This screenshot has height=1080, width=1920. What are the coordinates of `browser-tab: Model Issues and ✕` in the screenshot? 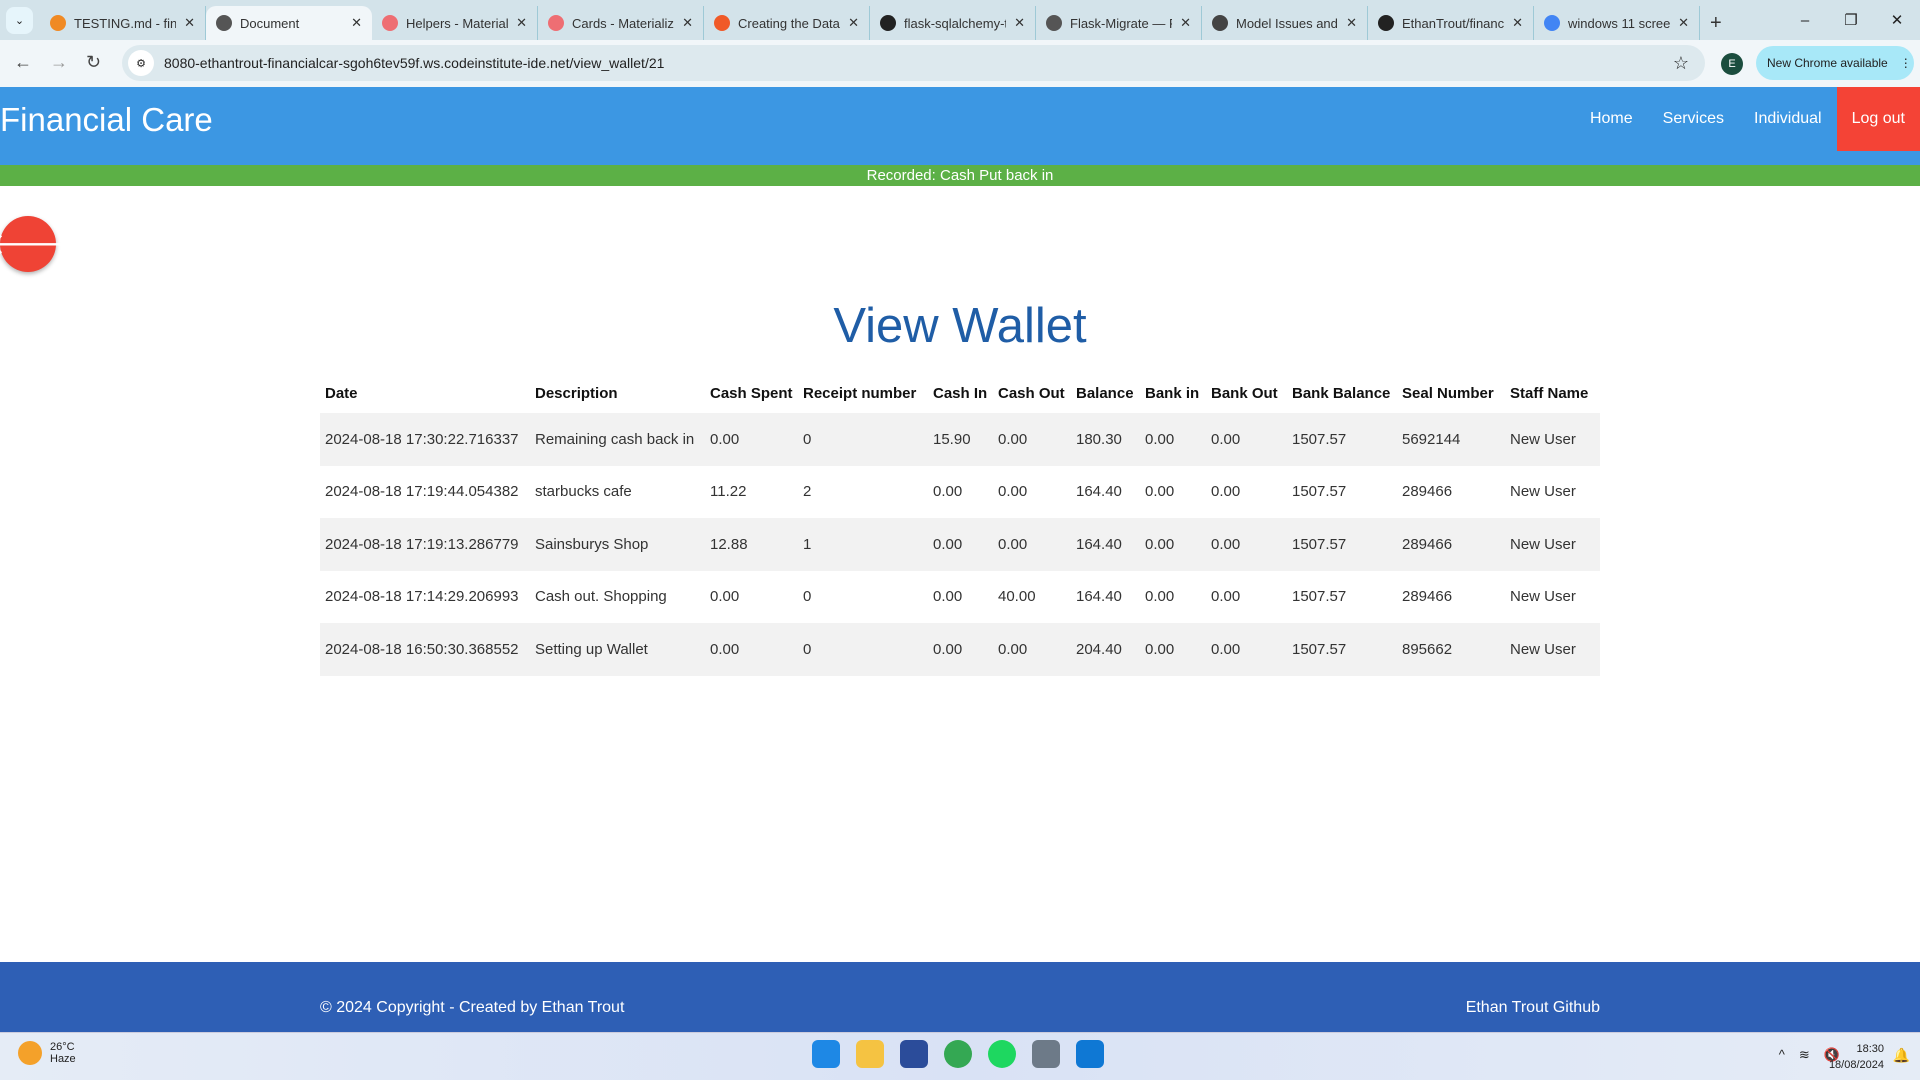 It's located at (1285, 23).